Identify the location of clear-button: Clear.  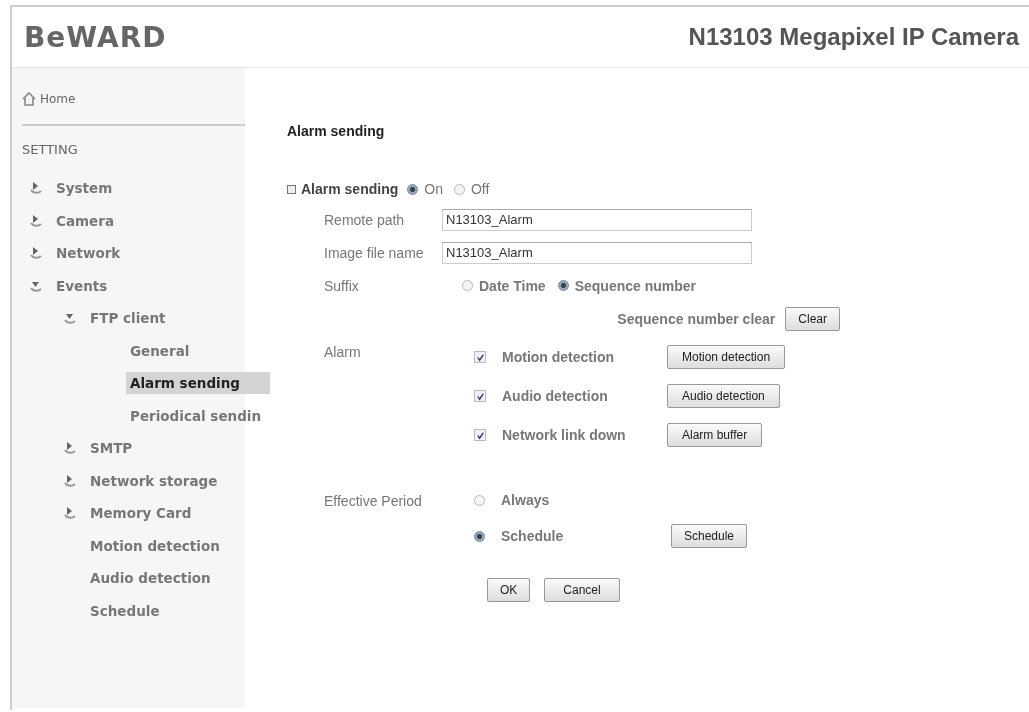
(812, 318).